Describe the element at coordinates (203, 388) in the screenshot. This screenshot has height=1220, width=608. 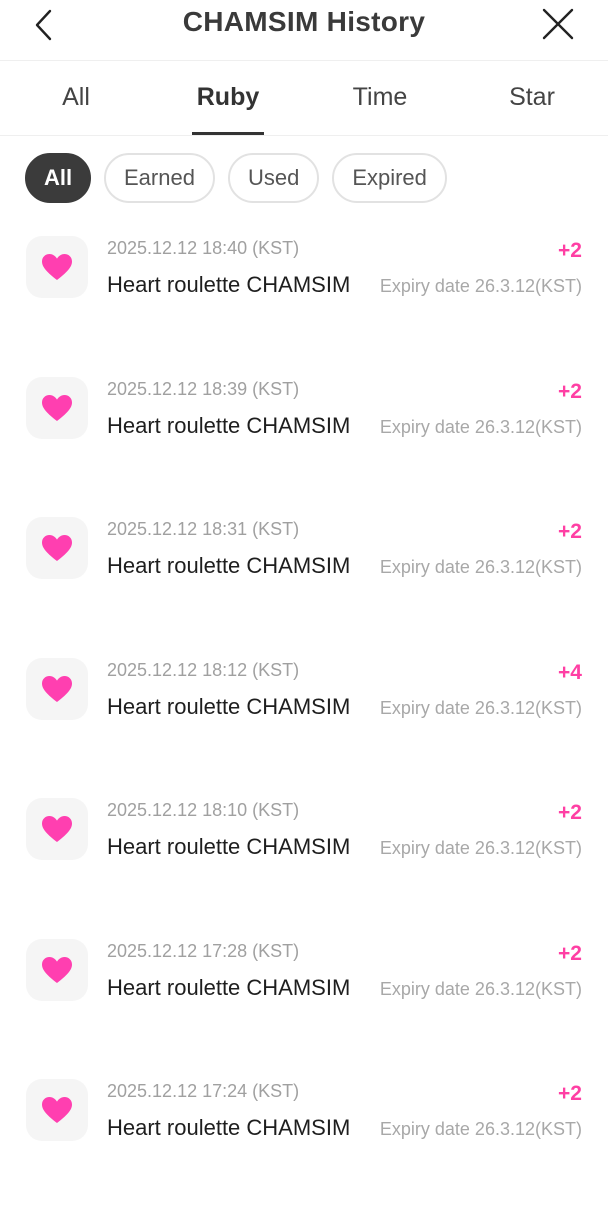
I see `item-date: 2025.12.12 18:39 (KST)` at that location.